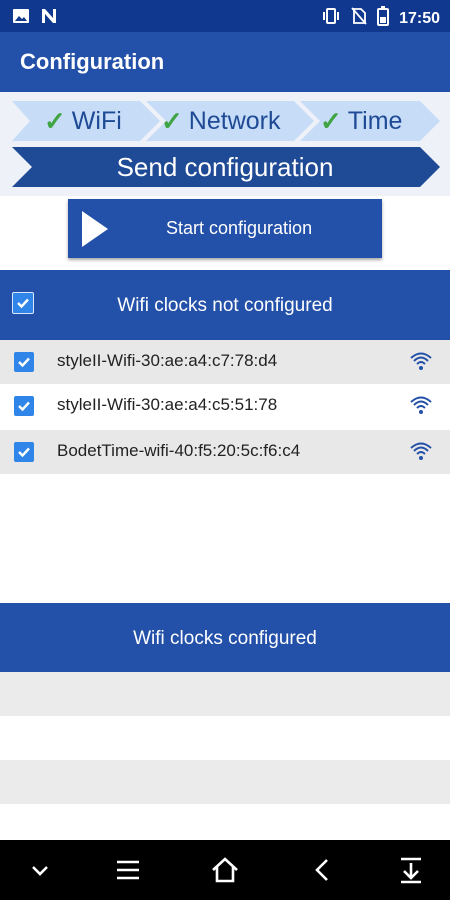 This screenshot has width=450, height=903. What do you see at coordinates (239, 228) in the screenshot?
I see `start-configuration-label: Start configuration` at bounding box center [239, 228].